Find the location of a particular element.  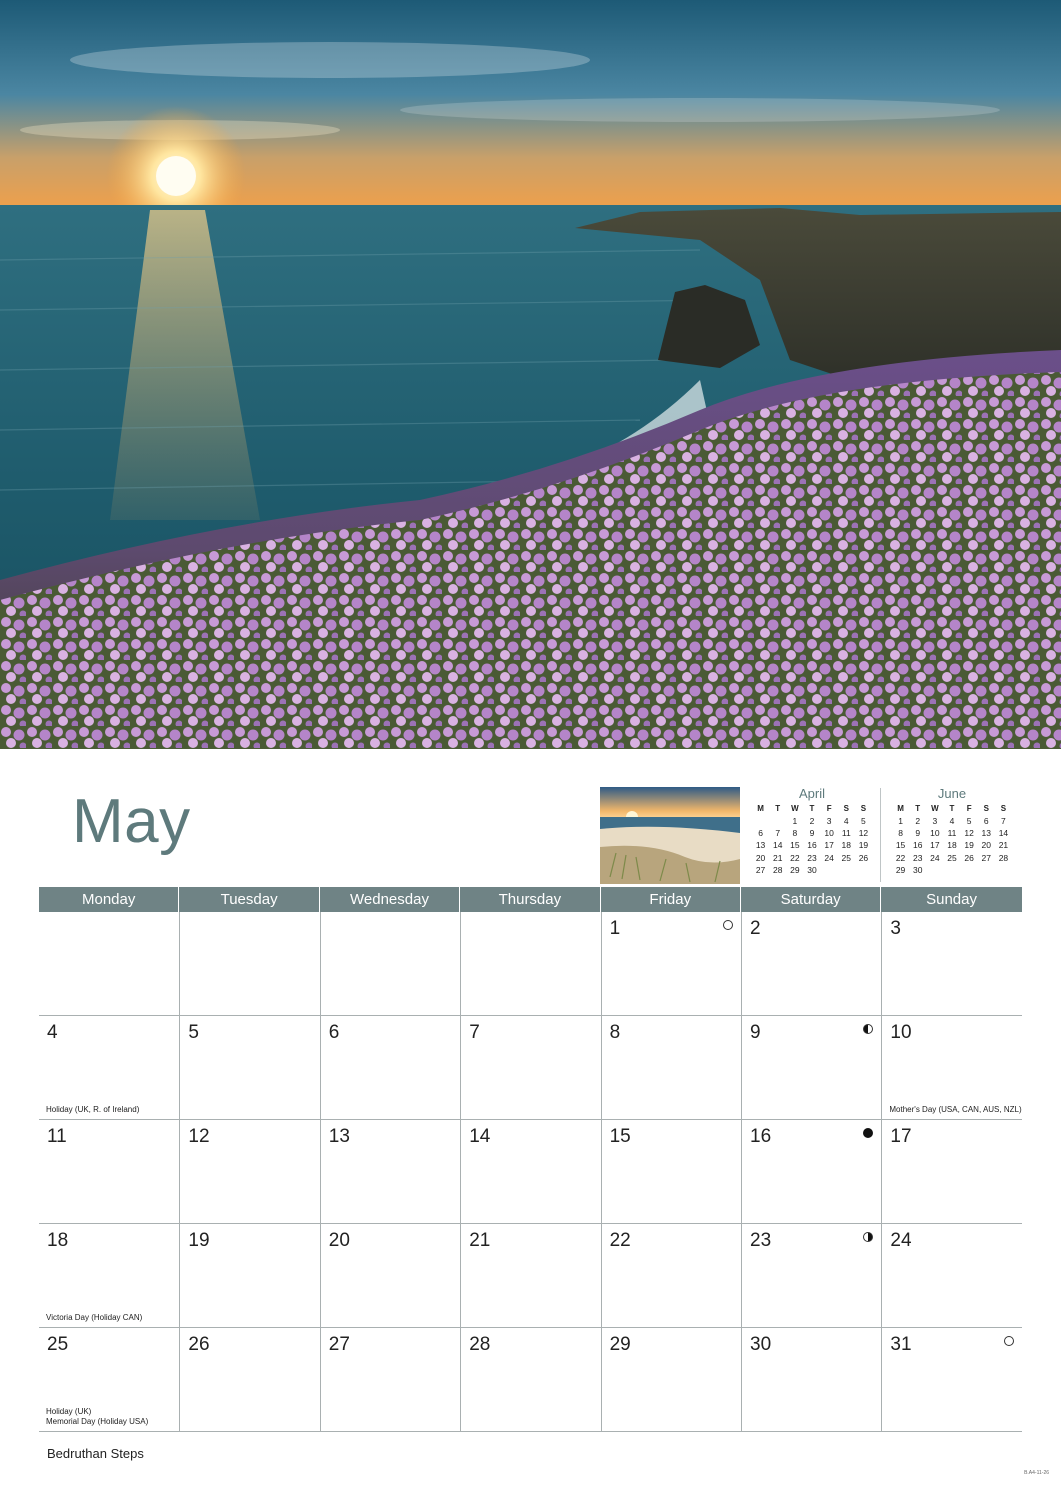

calendar-day-cell: 15 is located at coordinates (670, 1171).